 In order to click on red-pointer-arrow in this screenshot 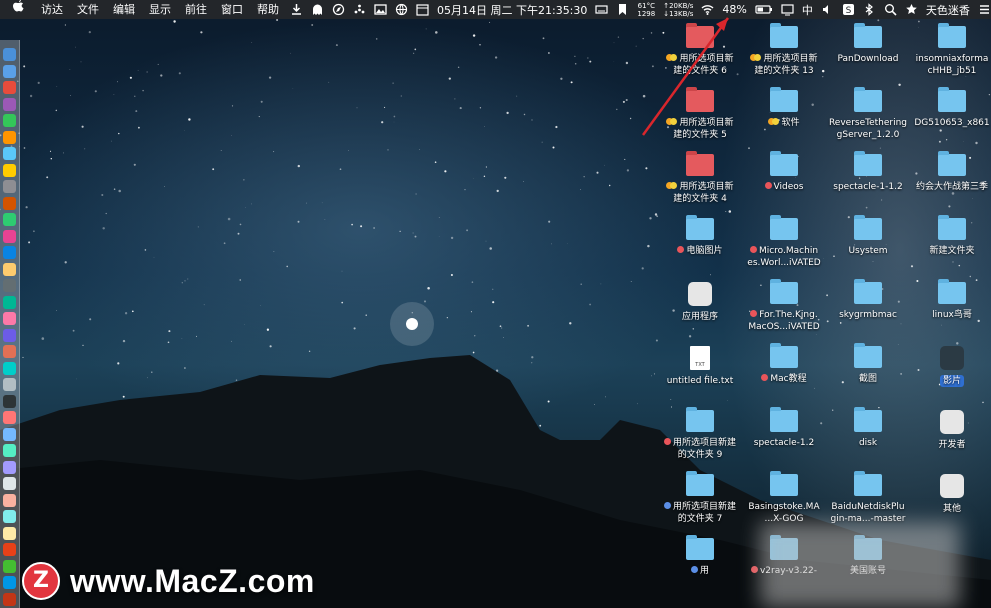, I will do `click(685, 76)`.